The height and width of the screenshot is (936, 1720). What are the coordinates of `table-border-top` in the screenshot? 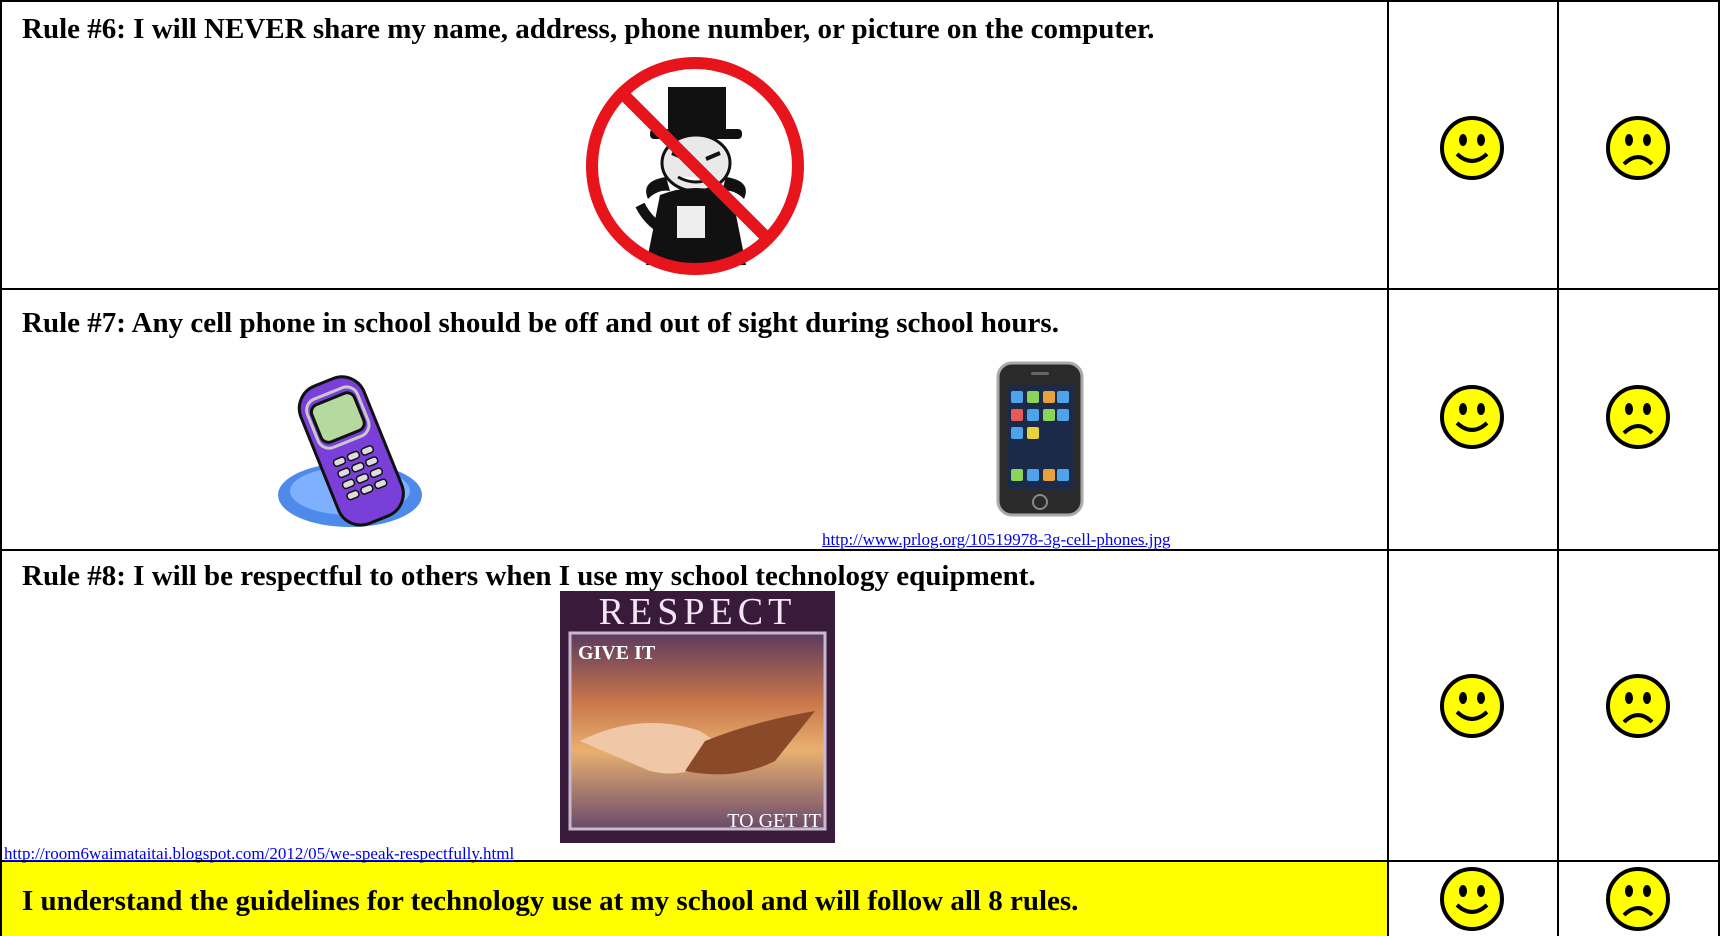 It's located at (860, 1).